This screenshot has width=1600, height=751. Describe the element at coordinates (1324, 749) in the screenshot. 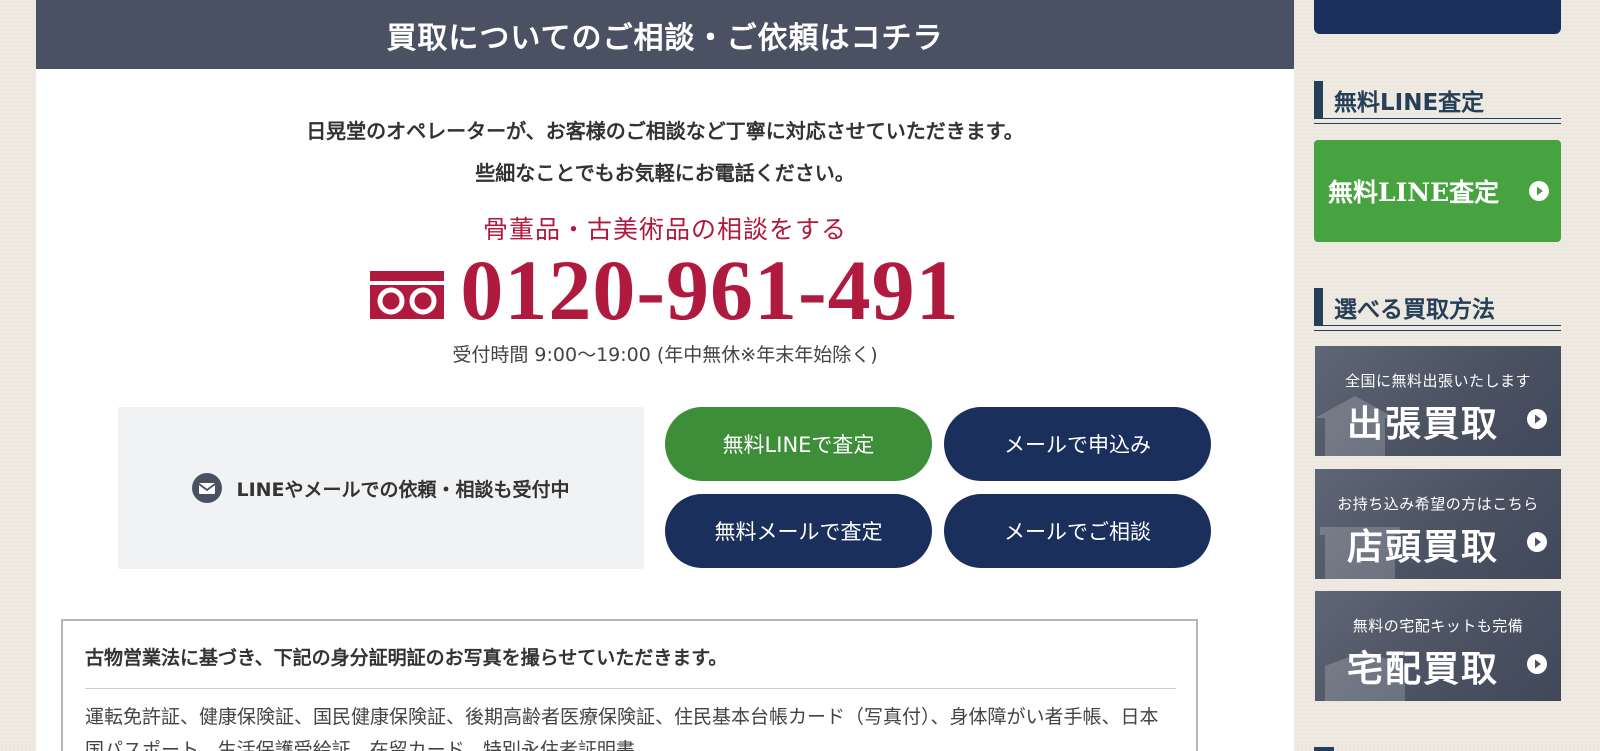

I see `next-heading-marker` at that location.